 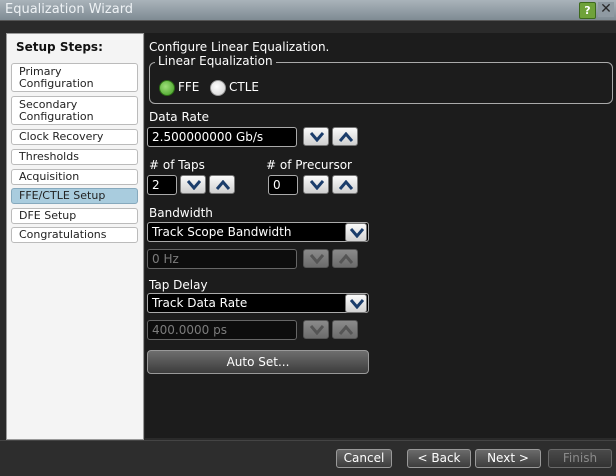 I want to click on tap-delay-dropdown: Track Data Rate, so click(x=258, y=303).